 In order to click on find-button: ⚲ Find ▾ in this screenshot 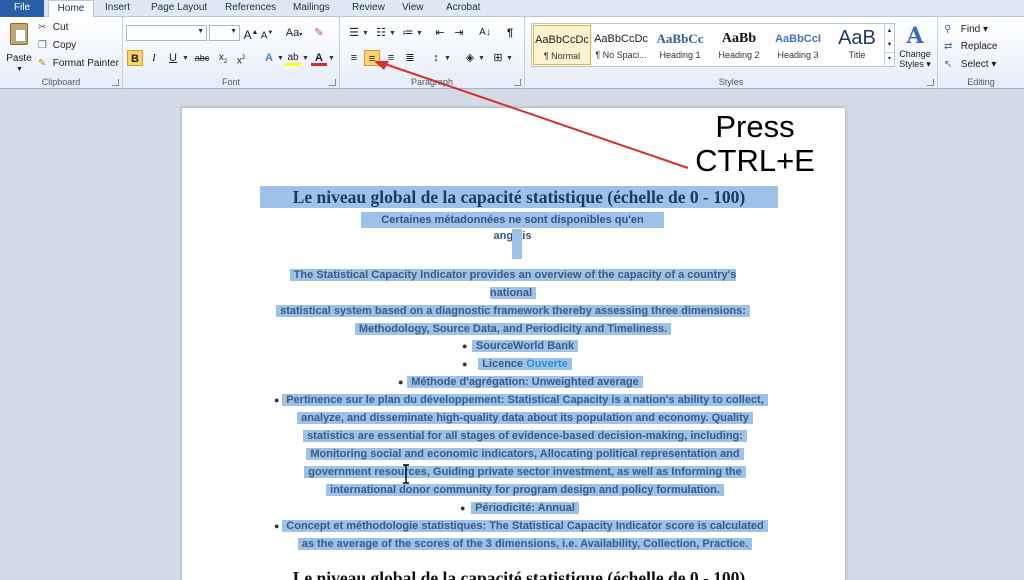, I will do `click(966, 29)`.